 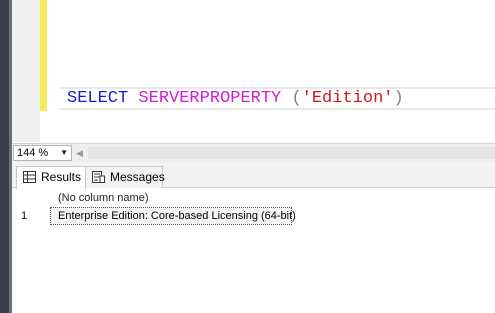 I want to click on zoom-dropdown: 144 % ▼, so click(x=42, y=153).